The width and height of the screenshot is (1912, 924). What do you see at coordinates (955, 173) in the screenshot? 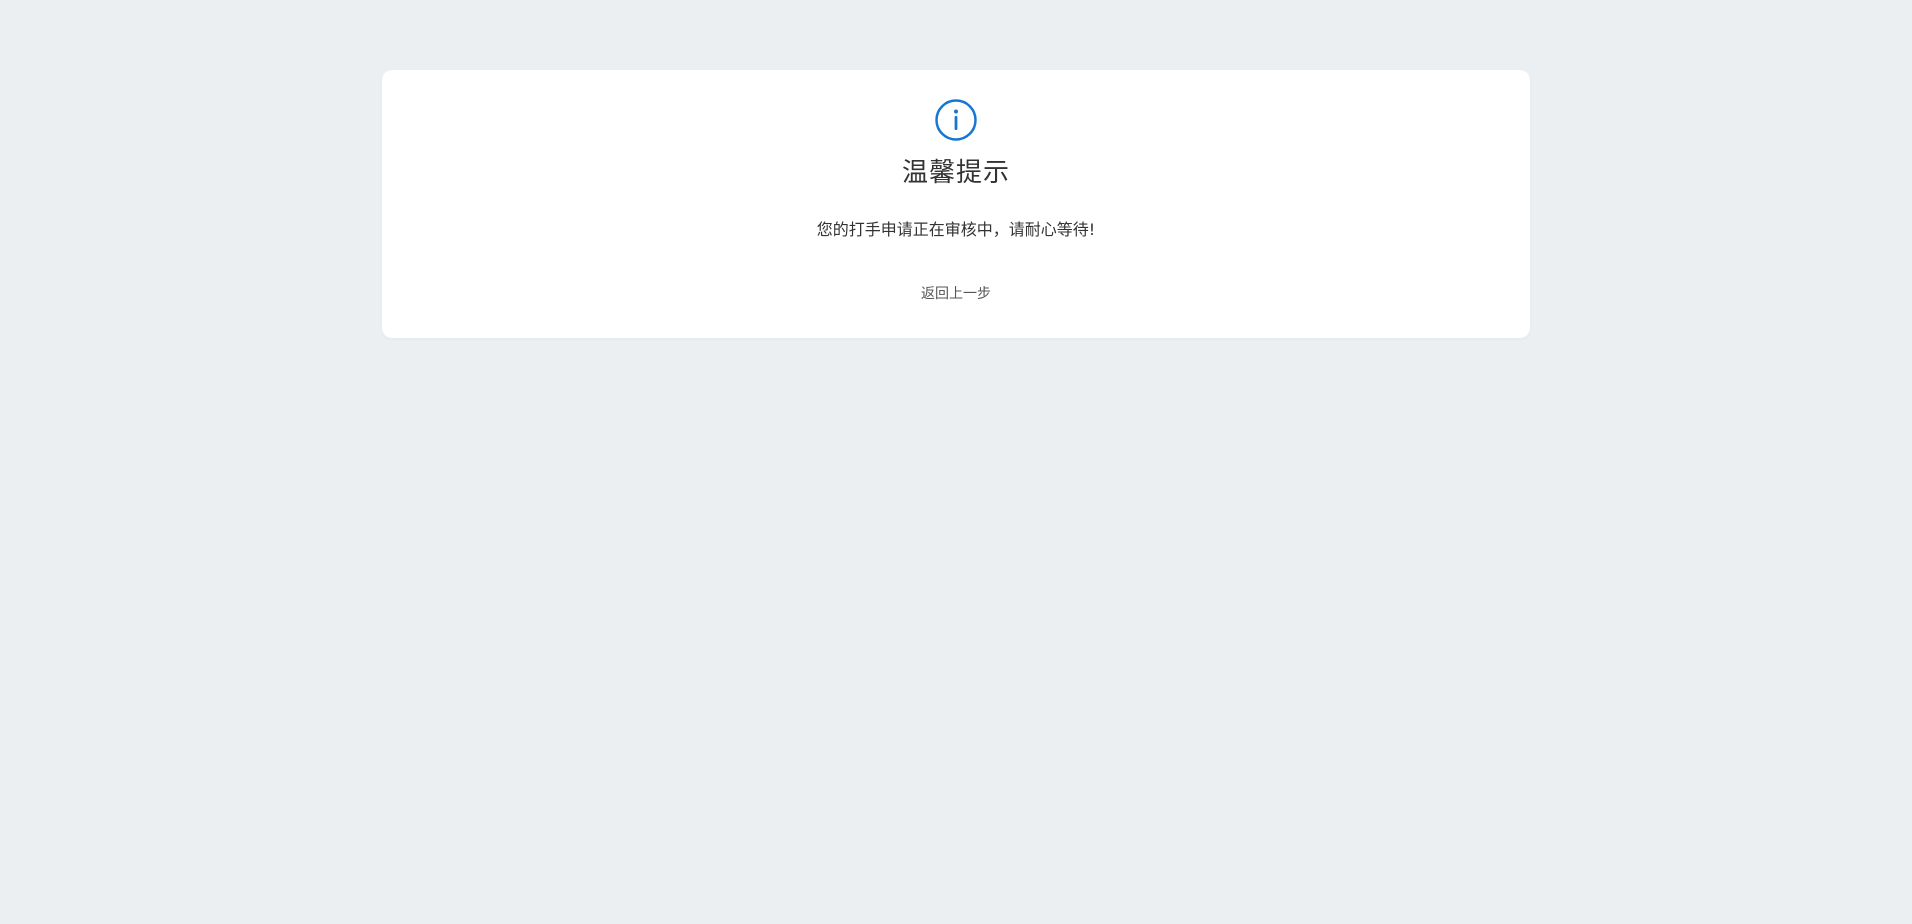
I see `notice-title: 温馨提示` at bounding box center [955, 173].